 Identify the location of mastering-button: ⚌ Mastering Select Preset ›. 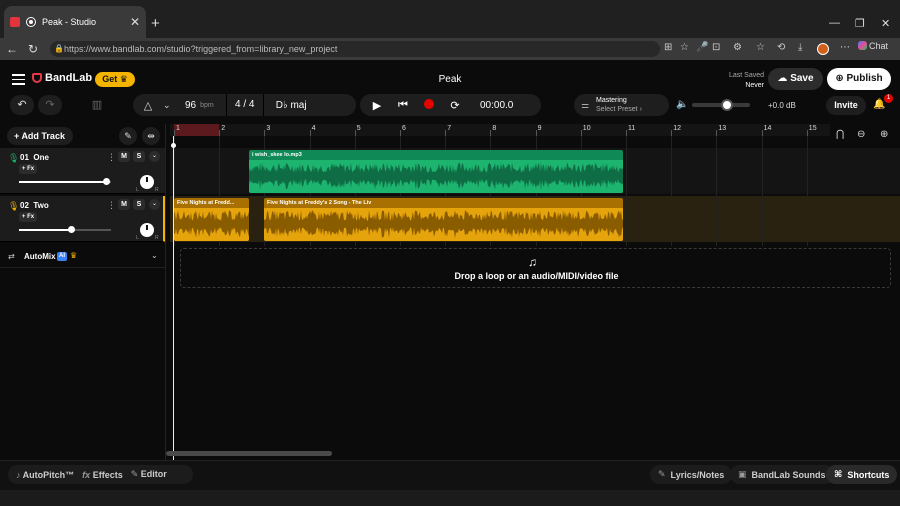
(621, 105).